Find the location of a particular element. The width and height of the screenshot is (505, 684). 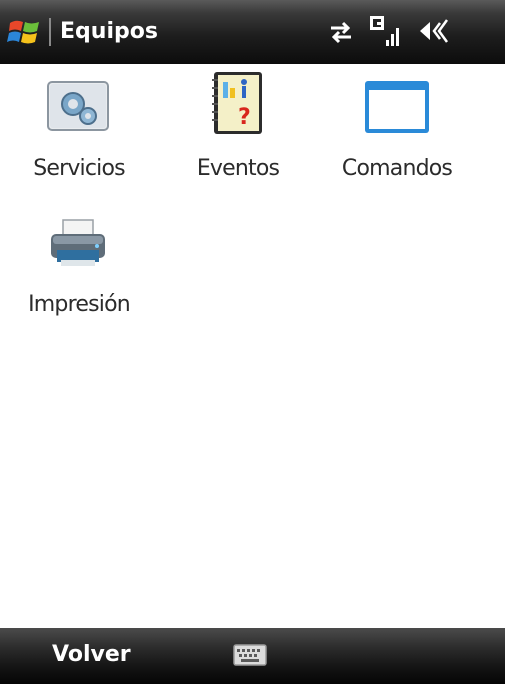

tile-eventos: ? Eventos is located at coordinates (238, 134).